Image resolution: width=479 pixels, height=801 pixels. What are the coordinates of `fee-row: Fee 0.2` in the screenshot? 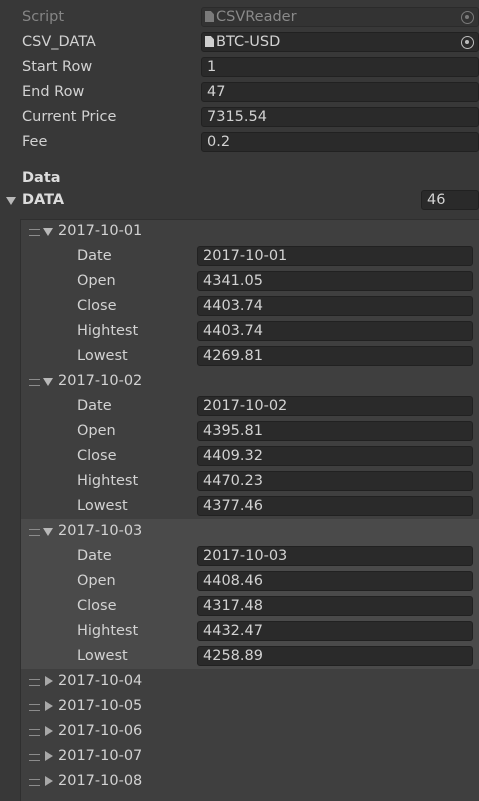 It's located at (239, 142).